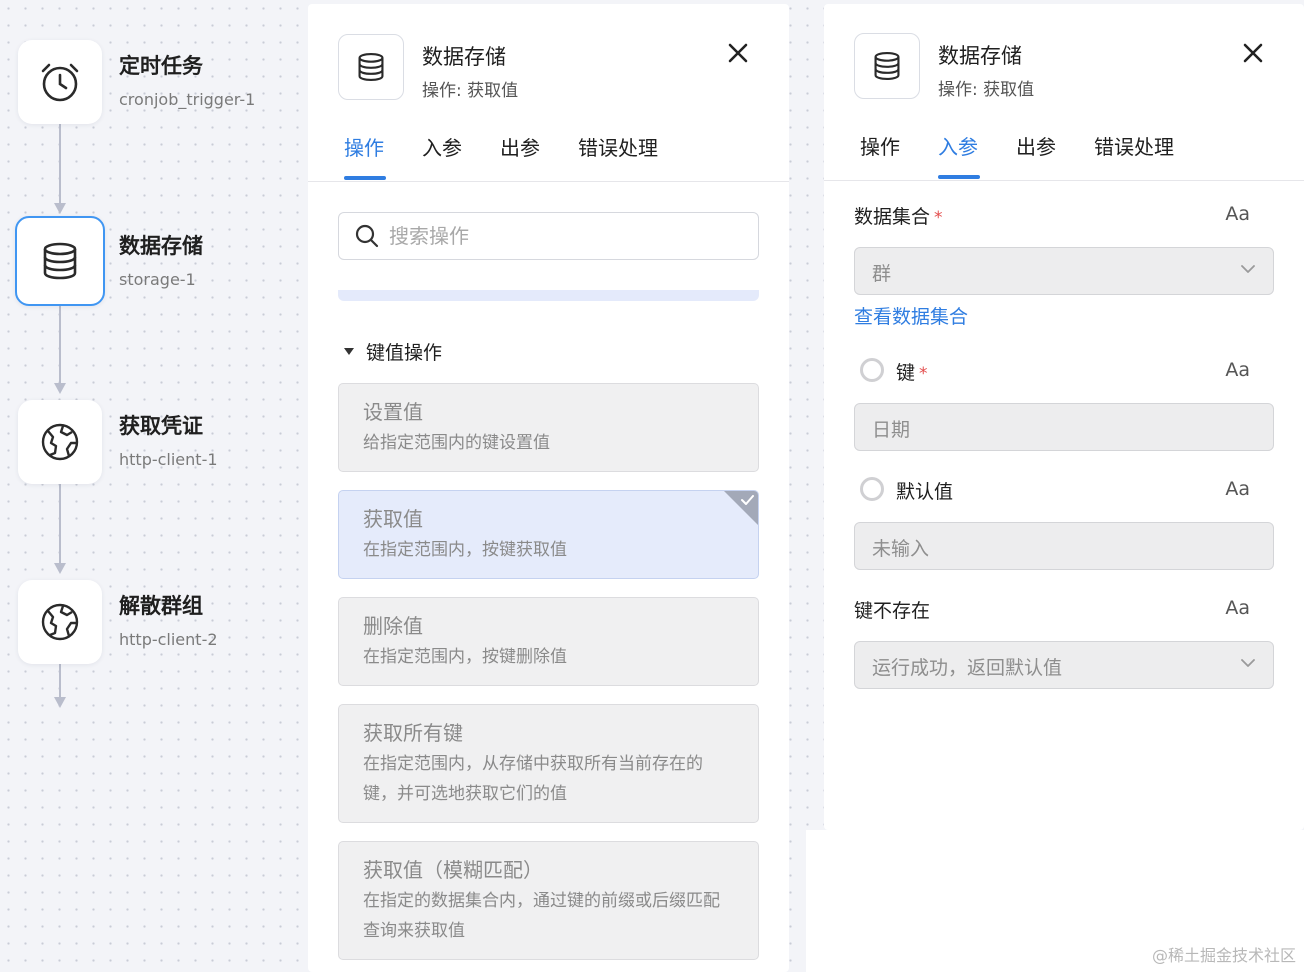 This screenshot has height=972, width=1304. I want to click on flow-node-storage: 数据存储 storage-1, so click(156, 261).